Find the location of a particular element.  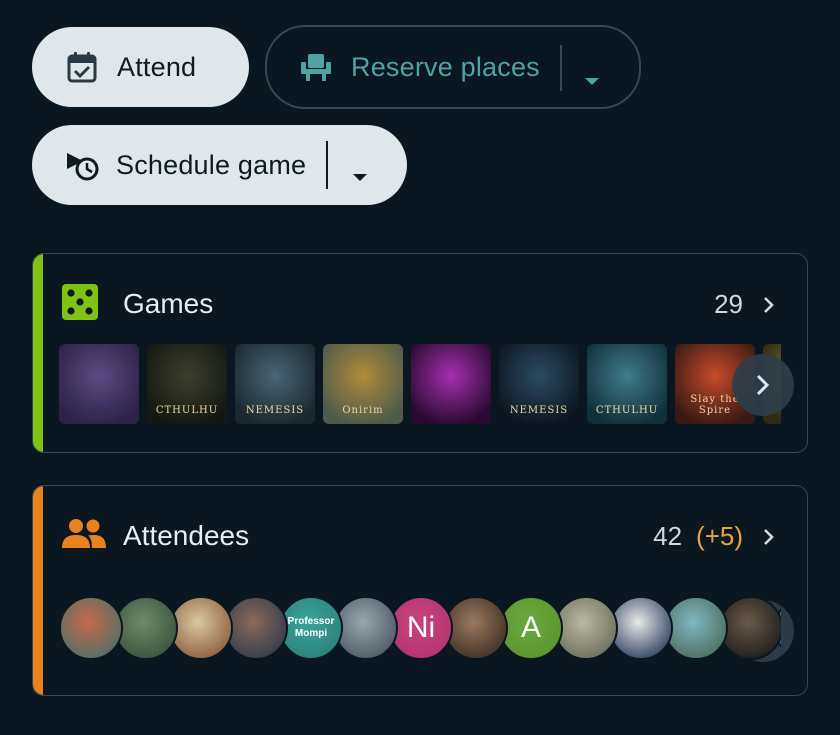

attendees-count-group: 42 (+5) is located at coordinates (698, 536).